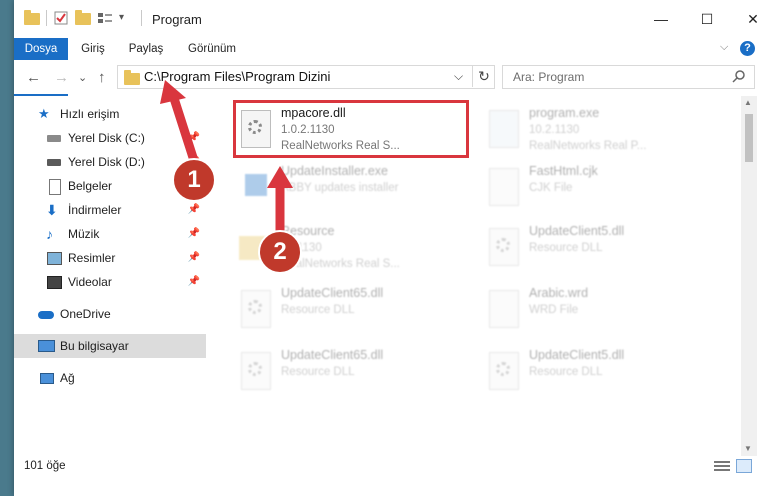 This screenshot has width=769, height=496. Describe the element at coordinates (280, 252) in the screenshot. I see `callout-step-2: 2` at that location.